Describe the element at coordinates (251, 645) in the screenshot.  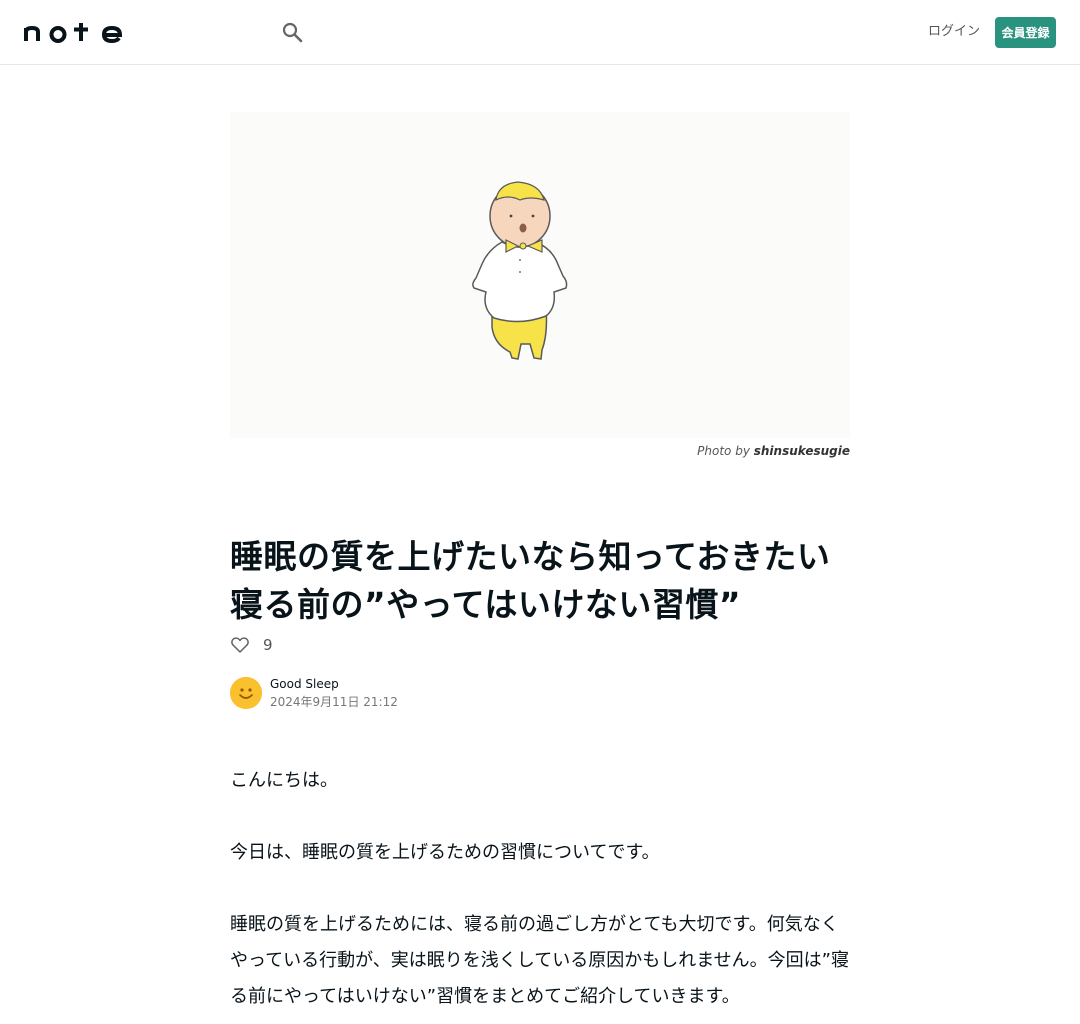
I see `like-row: 9` at that location.